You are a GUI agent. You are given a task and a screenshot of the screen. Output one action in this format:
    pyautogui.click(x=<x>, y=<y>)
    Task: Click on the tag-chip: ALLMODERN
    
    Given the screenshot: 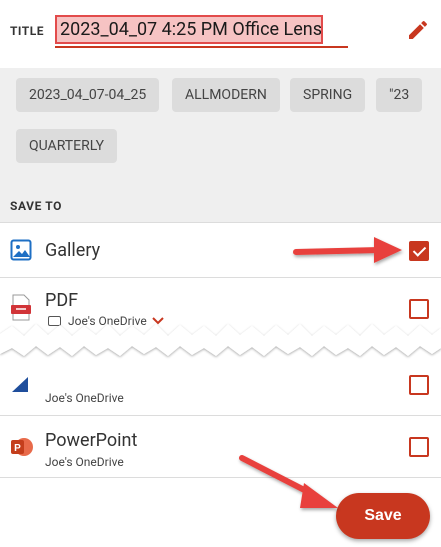 What is the action you would take?
    pyautogui.click(x=226, y=95)
    